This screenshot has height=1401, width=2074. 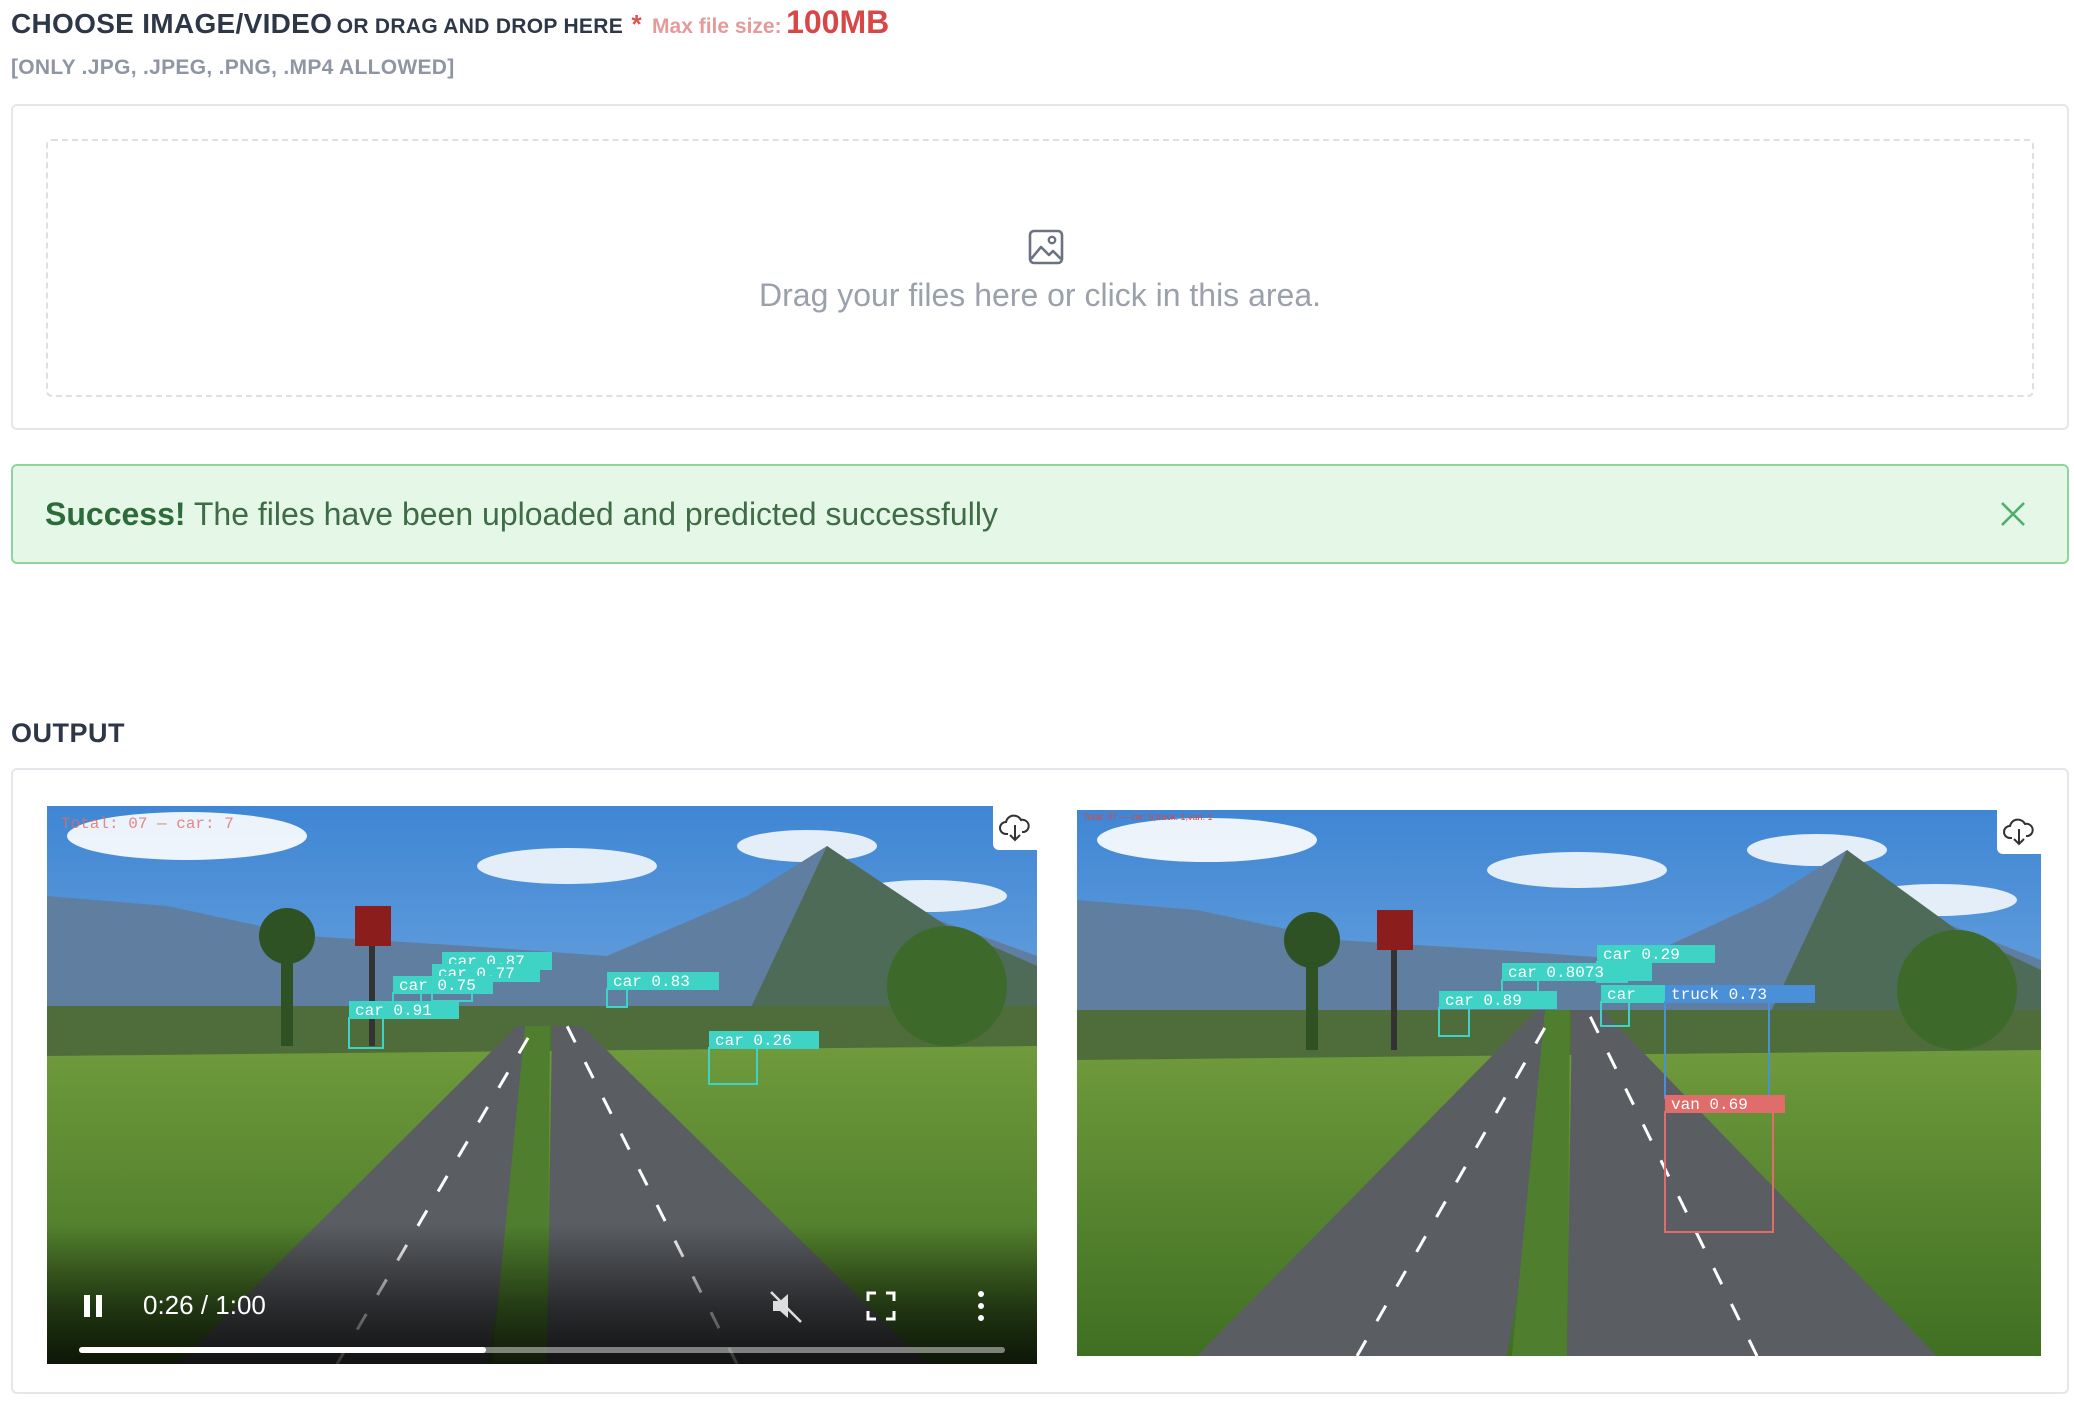 What do you see at coordinates (753, 1041) in the screenshot?
I see `detection-label: car 0.26` at bounding box center [753, 1041].